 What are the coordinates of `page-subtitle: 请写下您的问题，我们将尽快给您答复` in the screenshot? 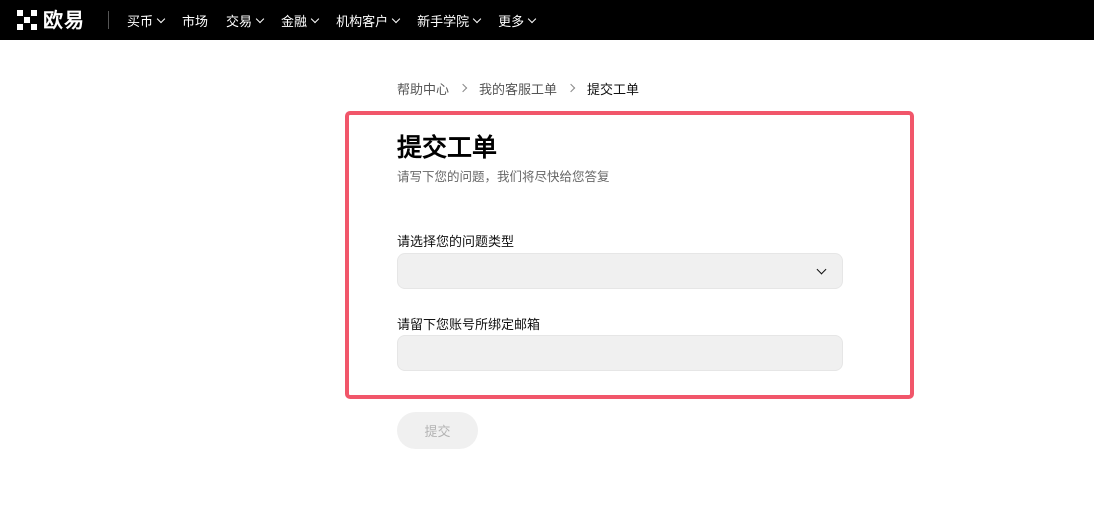 It's located at (503, 176).